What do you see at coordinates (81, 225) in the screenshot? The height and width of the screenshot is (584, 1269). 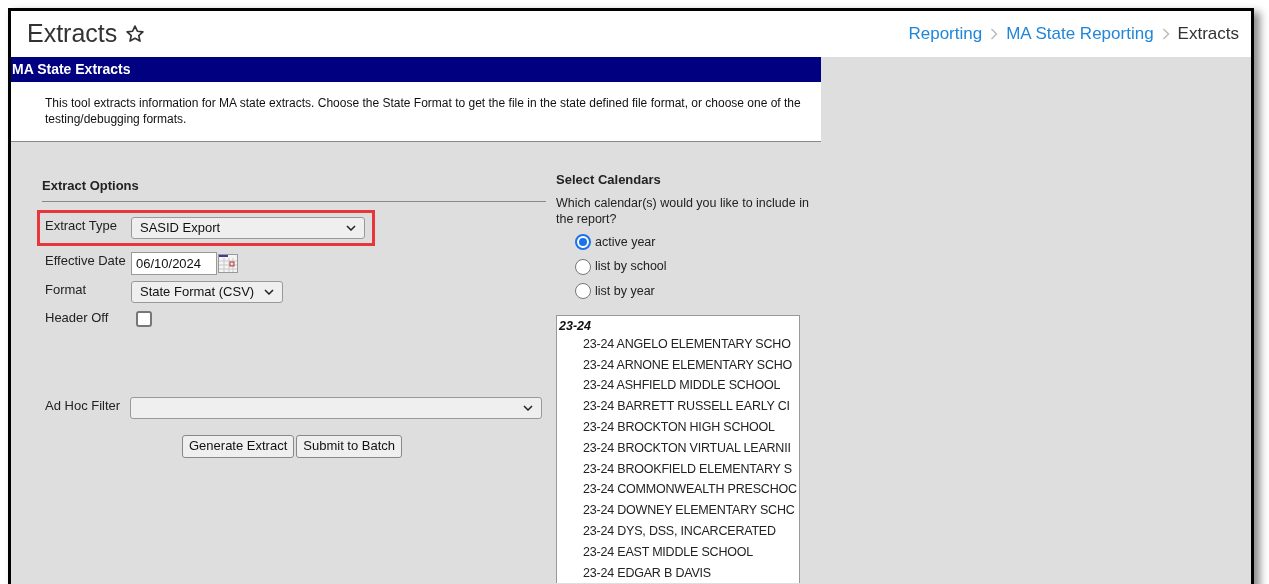 I see `field-label: Extract Type` at bounding box center [81, 225].